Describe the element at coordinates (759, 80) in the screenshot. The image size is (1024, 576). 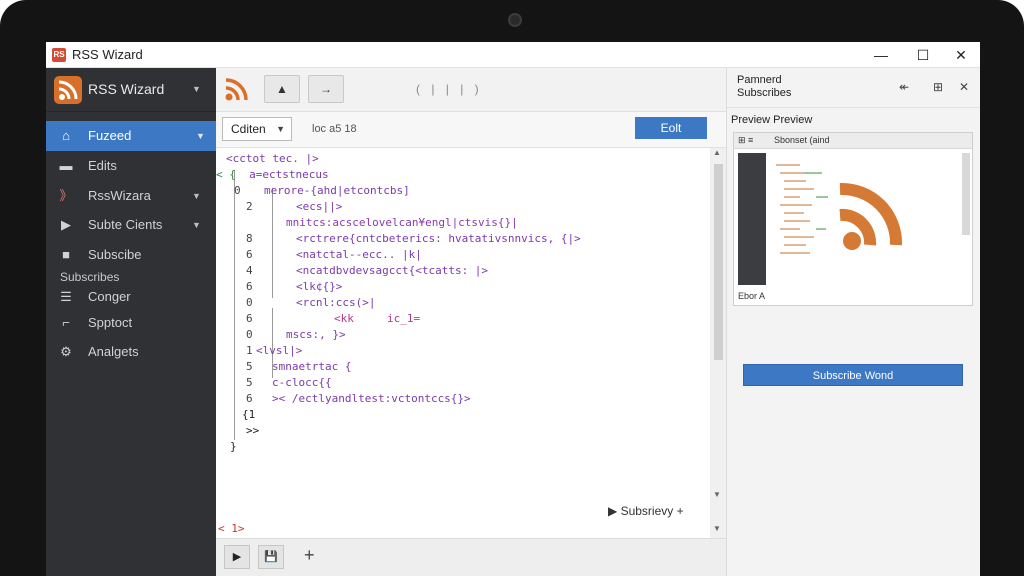
I see `panel-title-line: Pamnerd` at that location.